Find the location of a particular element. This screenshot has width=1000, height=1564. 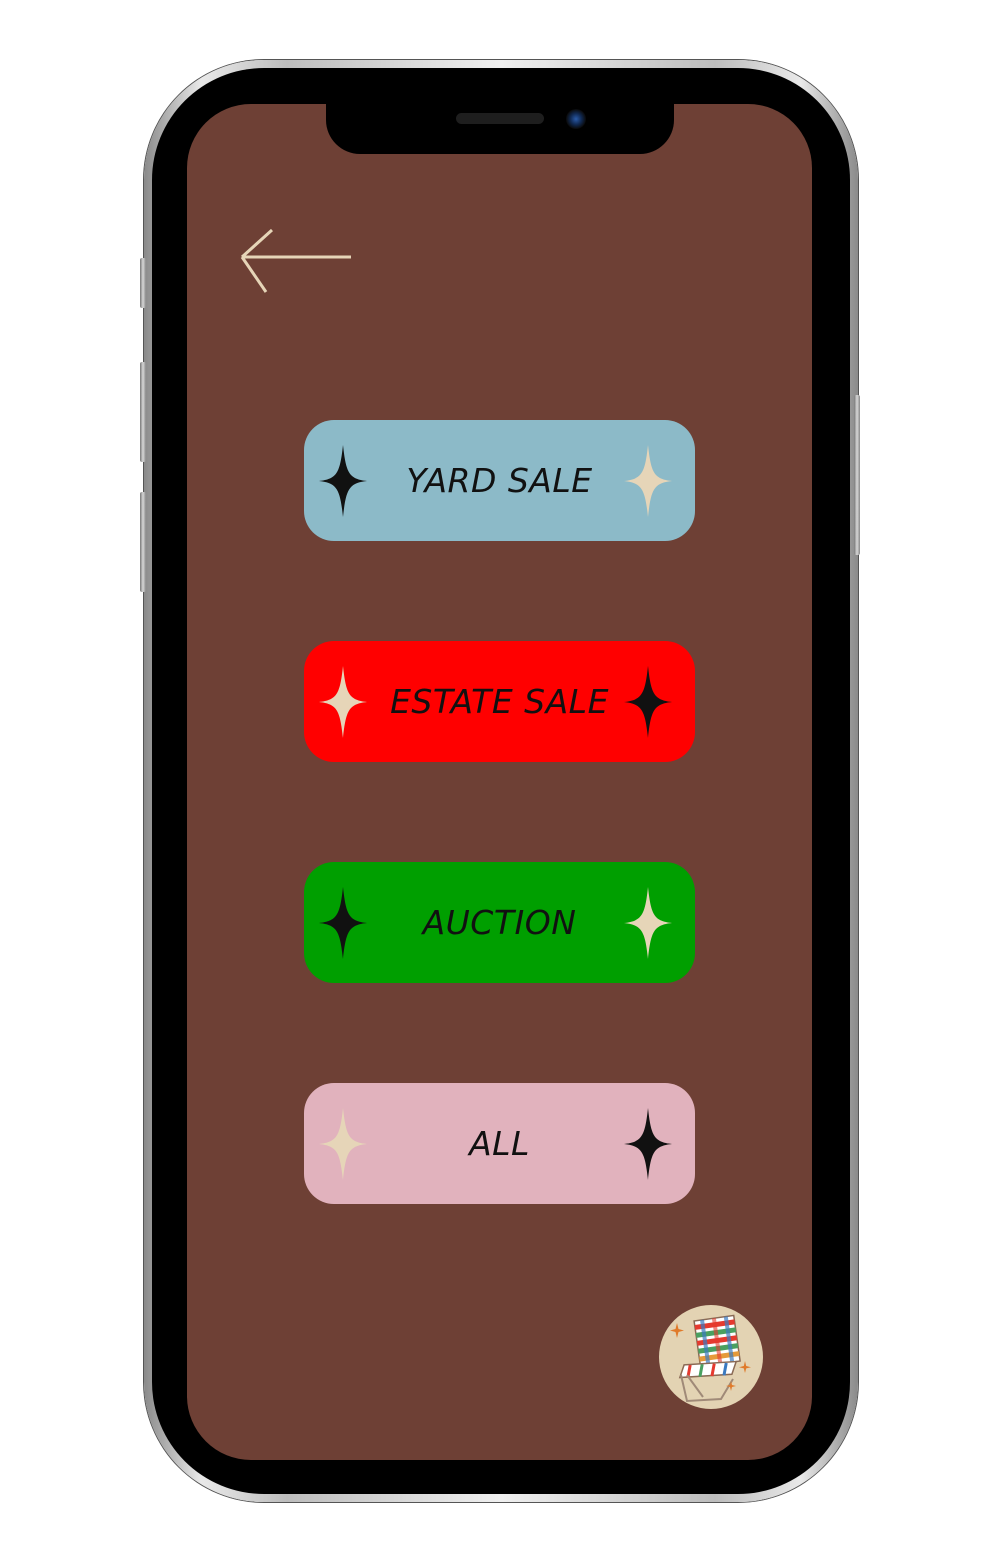

mute-switch is located at coordinates (143, 283).